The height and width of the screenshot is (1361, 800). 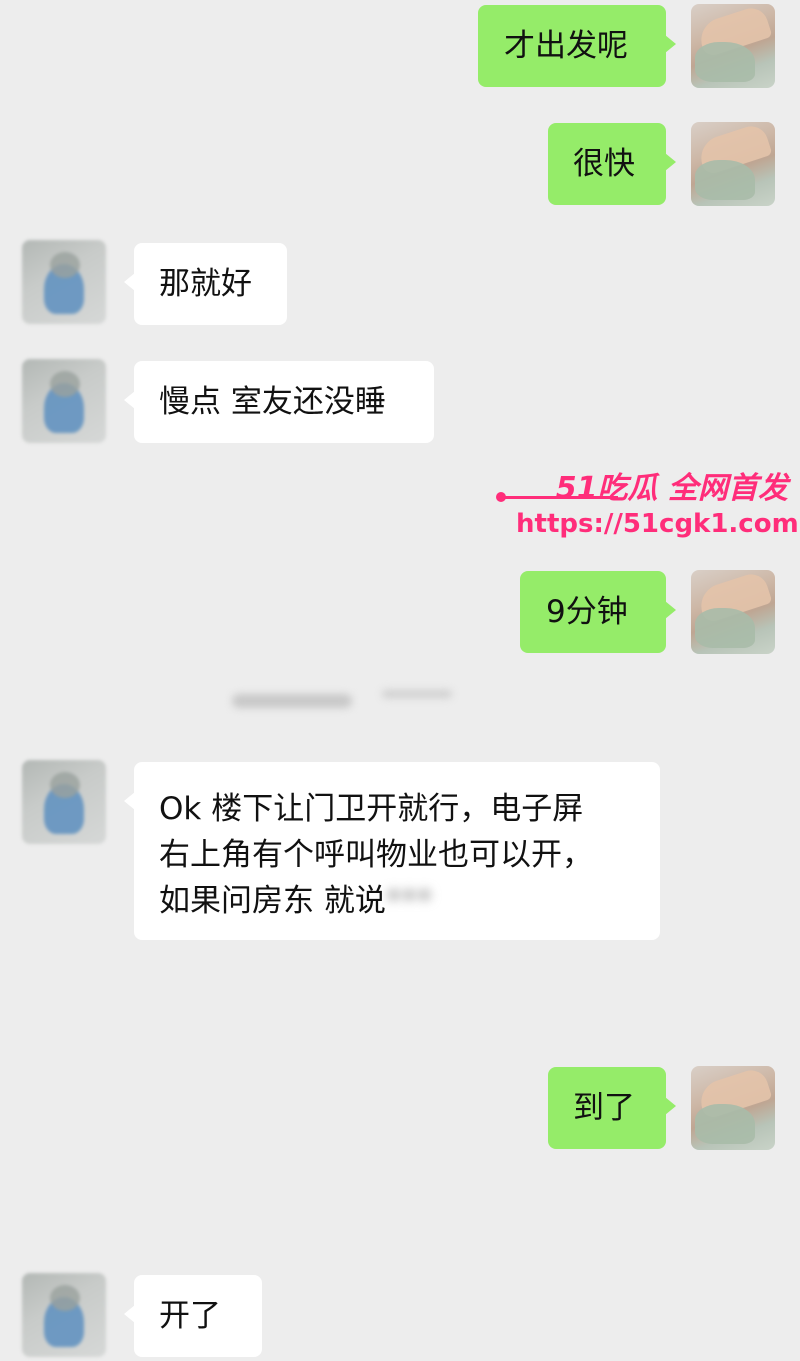 I want to click on message-text: 9分钟, so click(x=587, y=612).